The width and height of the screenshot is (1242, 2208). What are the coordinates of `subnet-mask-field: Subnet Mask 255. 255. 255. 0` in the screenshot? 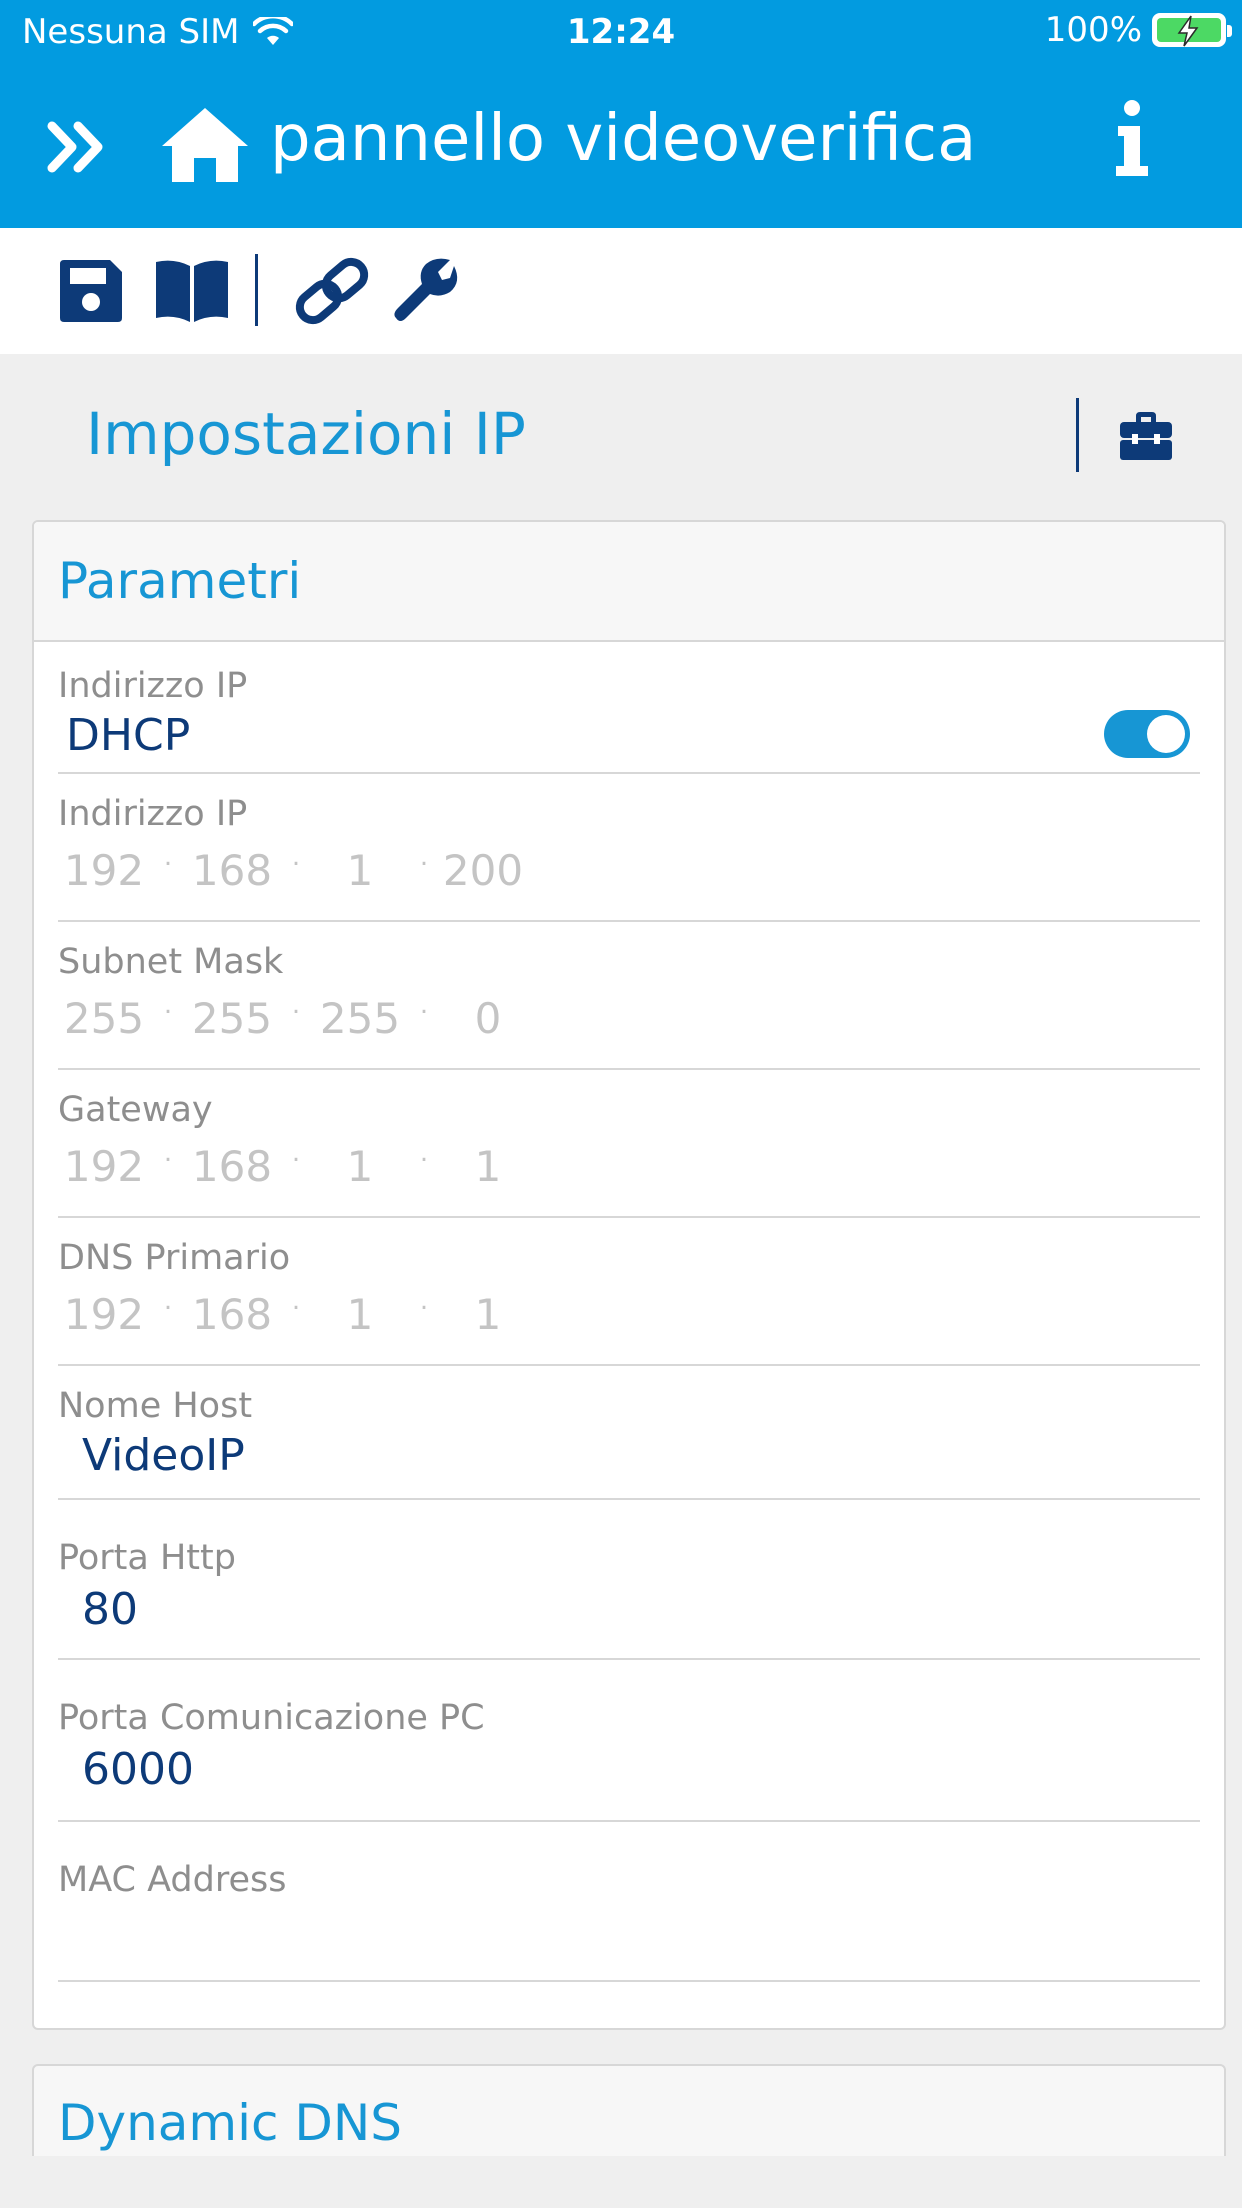 It's located at (629, 996).